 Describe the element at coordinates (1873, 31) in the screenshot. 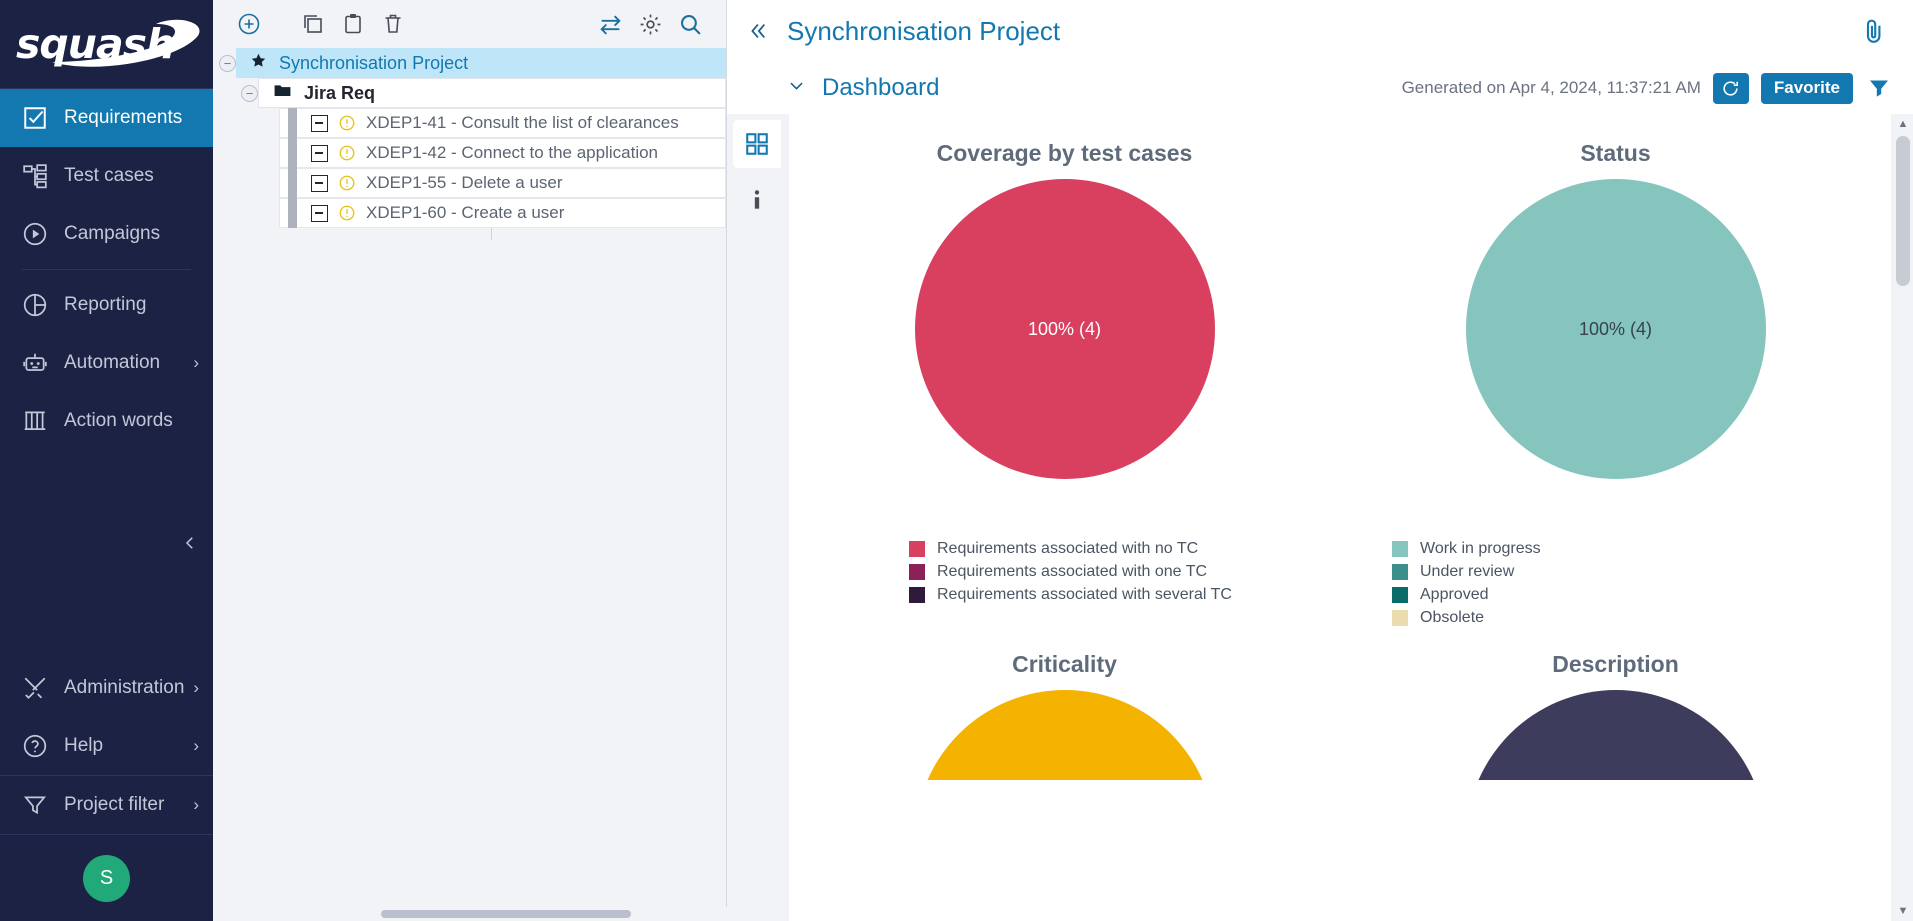

I see `paperclip-icon` at that location.